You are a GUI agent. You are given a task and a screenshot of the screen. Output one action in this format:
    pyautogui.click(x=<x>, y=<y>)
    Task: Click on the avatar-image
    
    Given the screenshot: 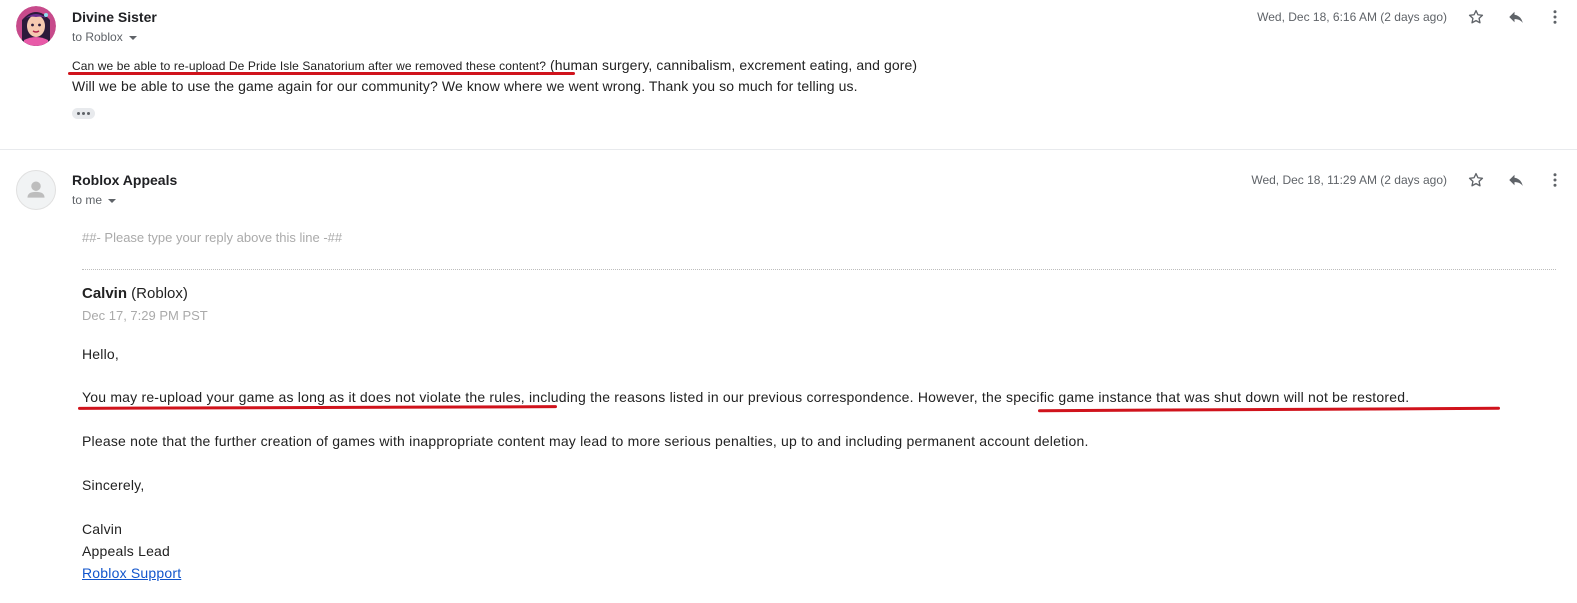 What is the action you would take?
    pyautogui.click(x=36, y=26)
    